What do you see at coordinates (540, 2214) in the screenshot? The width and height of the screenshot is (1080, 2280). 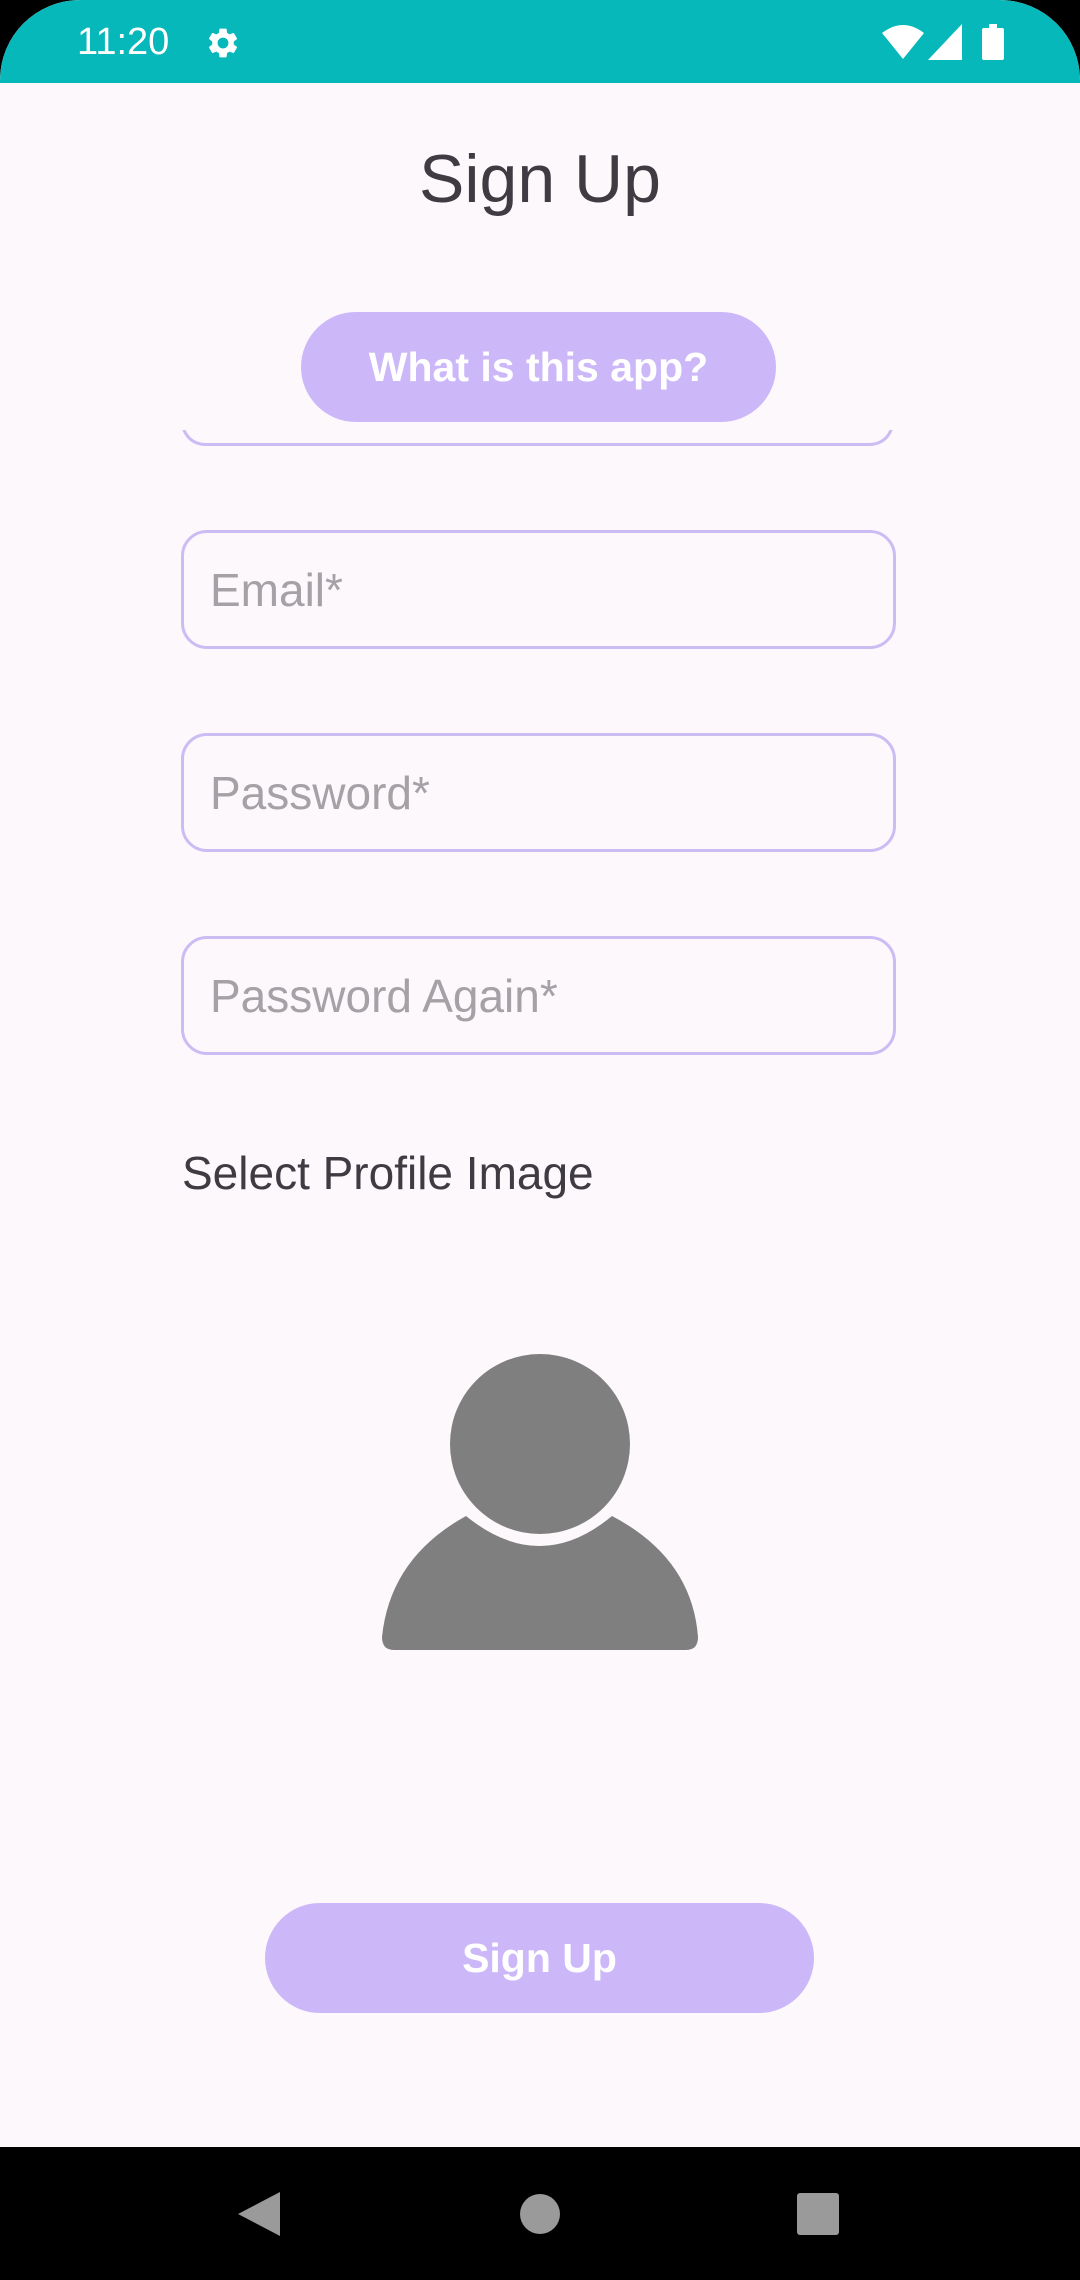 I see `home-icon` at bounding box center [540, 2214].